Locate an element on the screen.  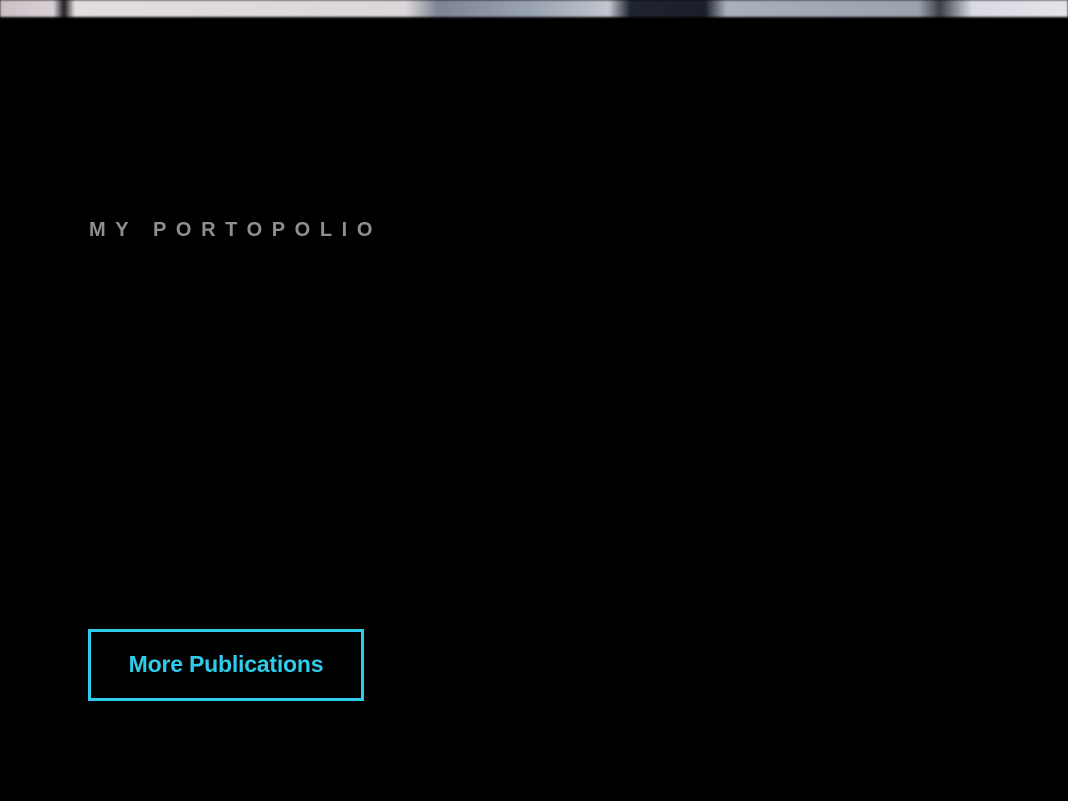
section-title: MY PORTOPOLIO is located at coordinates (235, 230).